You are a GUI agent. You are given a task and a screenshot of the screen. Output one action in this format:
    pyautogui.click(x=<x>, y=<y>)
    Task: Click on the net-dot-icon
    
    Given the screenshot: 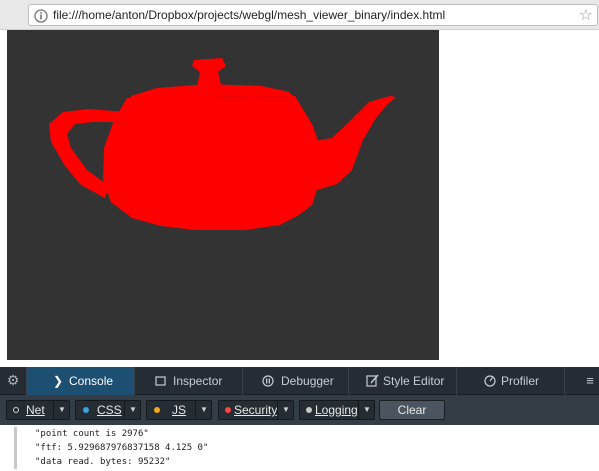 What is the action you would take?
    pyautogui.click(x=16, y=410)
    